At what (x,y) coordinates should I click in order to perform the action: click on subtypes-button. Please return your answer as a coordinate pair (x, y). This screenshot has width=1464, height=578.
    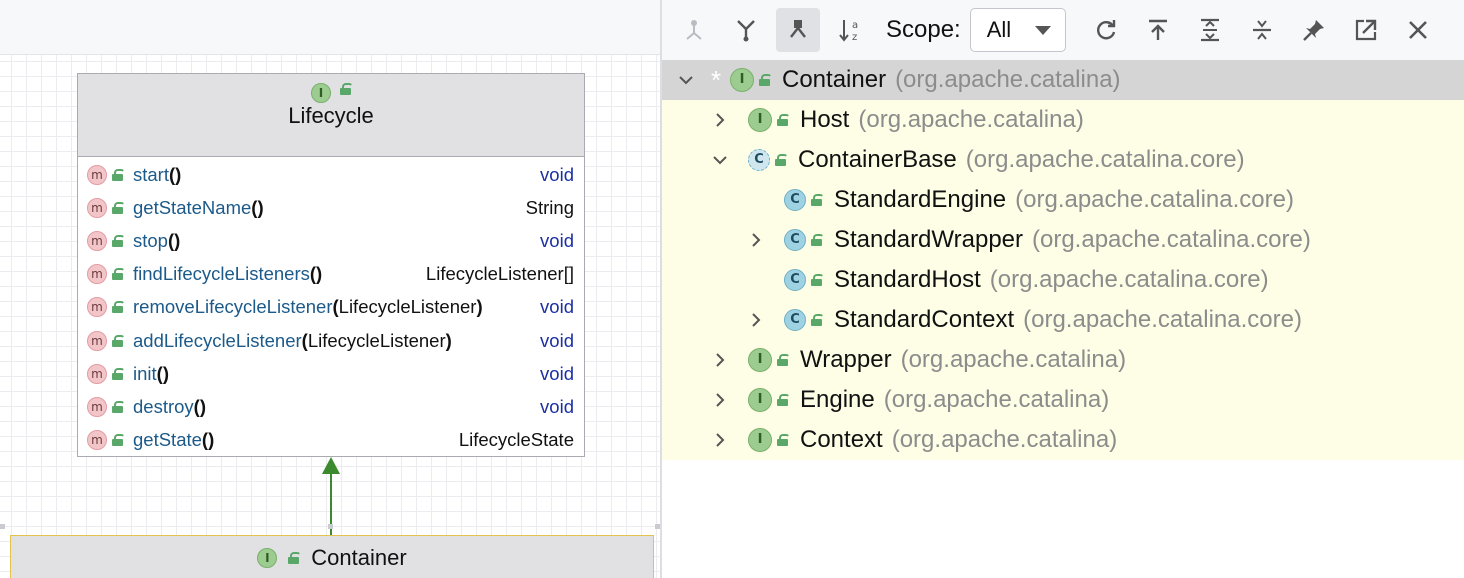
    Looking at the image, I should click on (694, 30).